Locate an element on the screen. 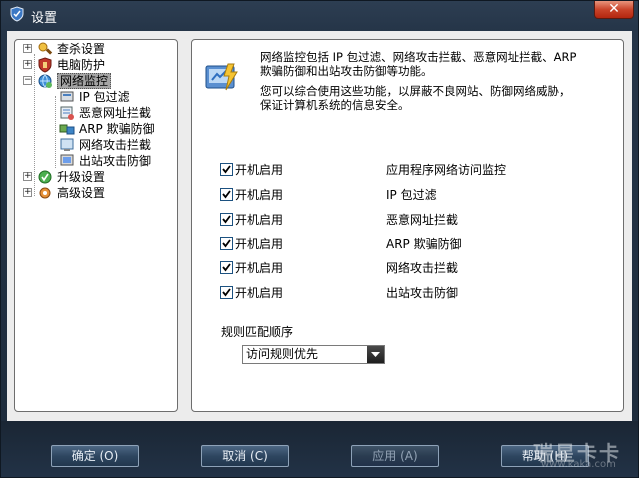  arp-defense-icon is located at coordinates (67, 129).